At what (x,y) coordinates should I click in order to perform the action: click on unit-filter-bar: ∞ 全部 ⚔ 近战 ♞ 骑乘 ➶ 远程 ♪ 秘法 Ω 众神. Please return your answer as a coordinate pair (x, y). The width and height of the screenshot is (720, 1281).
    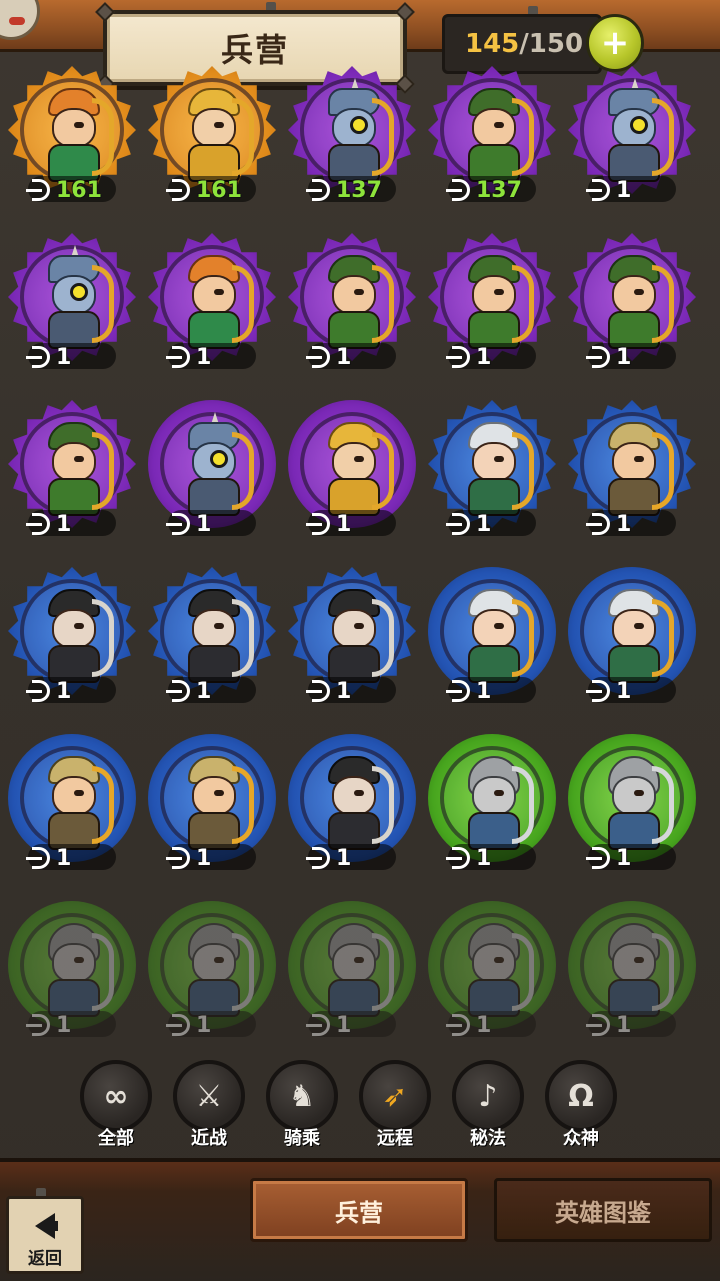
    Looking at the image, I should click on (360, 1105).